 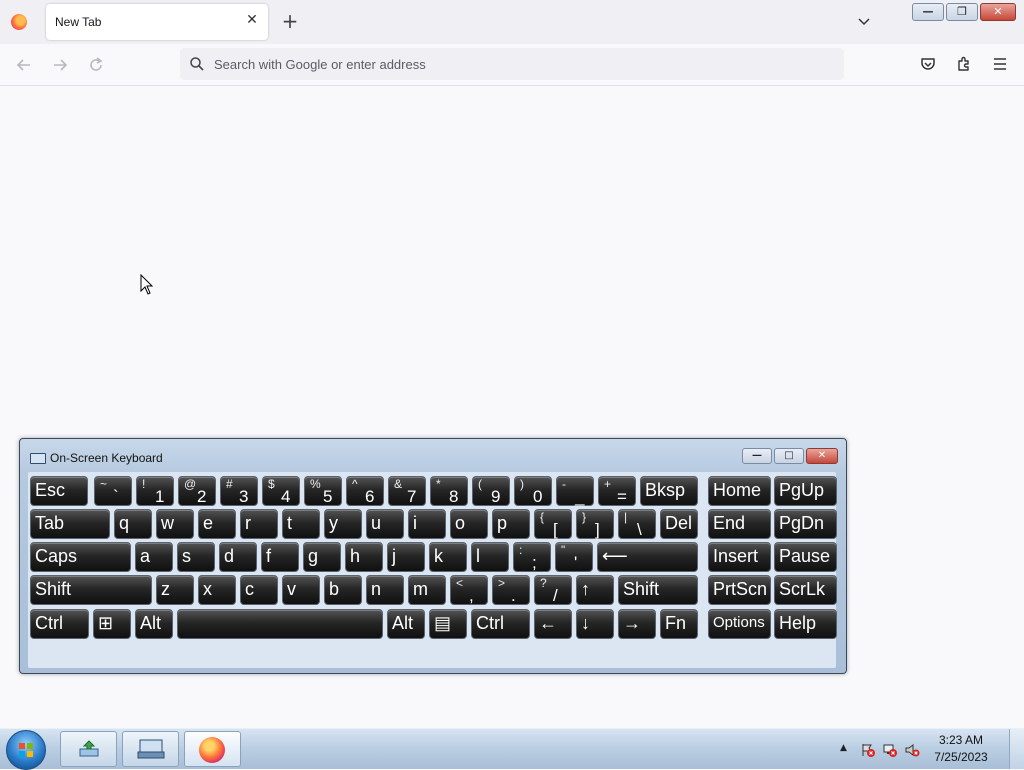 I want to click on key-z: z, so click(x=175, y=590).